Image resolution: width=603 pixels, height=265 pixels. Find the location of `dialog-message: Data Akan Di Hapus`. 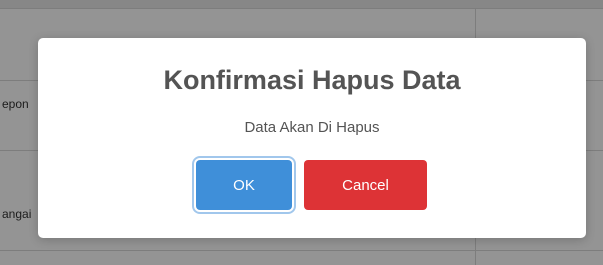

dialog-message: Data Akan Di Hapus is located at coordinates (312, 127).